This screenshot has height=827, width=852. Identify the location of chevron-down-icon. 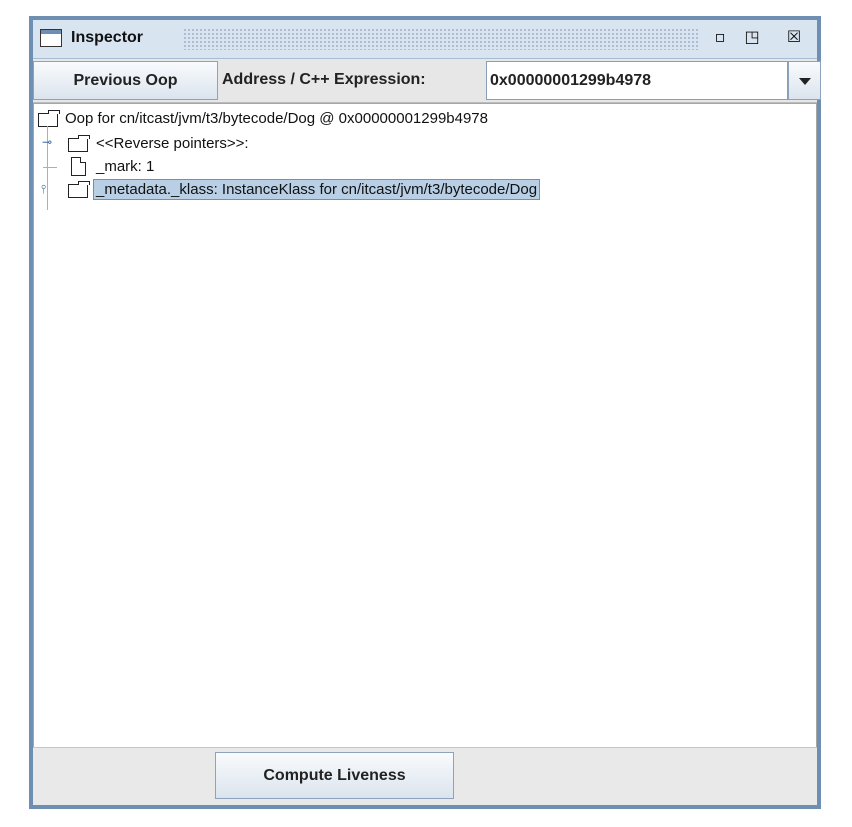
(804, 80).